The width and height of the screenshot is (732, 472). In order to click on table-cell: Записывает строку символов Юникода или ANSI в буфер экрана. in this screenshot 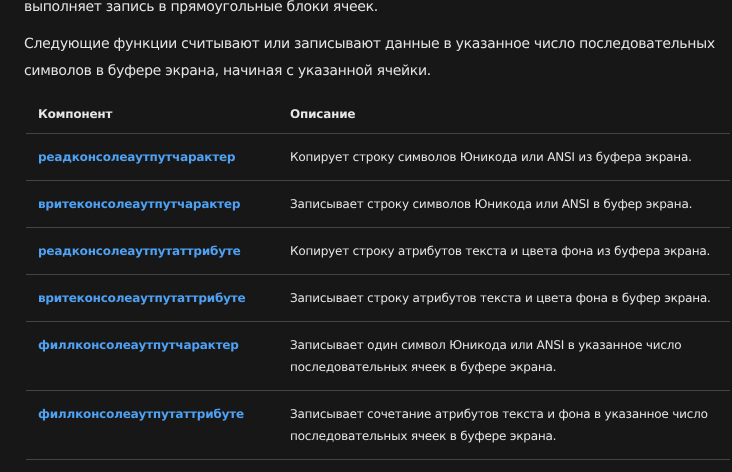, I will do `click(491, 204)`.